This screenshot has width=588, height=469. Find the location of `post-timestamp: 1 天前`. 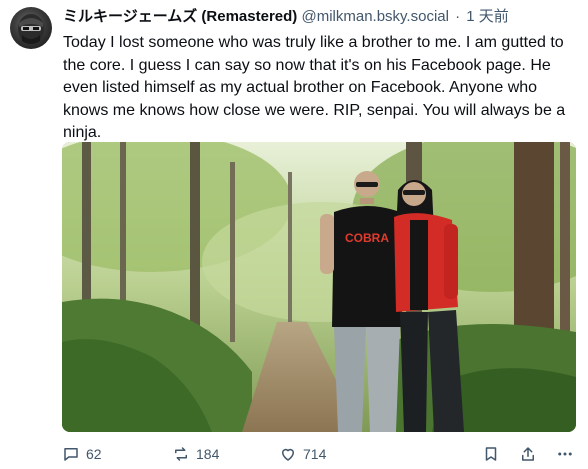

post-timestamp: 1 天前 is located at coordinates (487, 16).